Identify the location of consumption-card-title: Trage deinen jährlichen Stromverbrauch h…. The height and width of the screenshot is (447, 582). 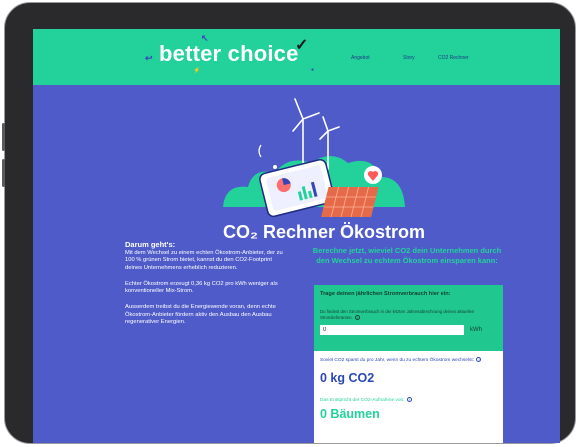
(385, 294).